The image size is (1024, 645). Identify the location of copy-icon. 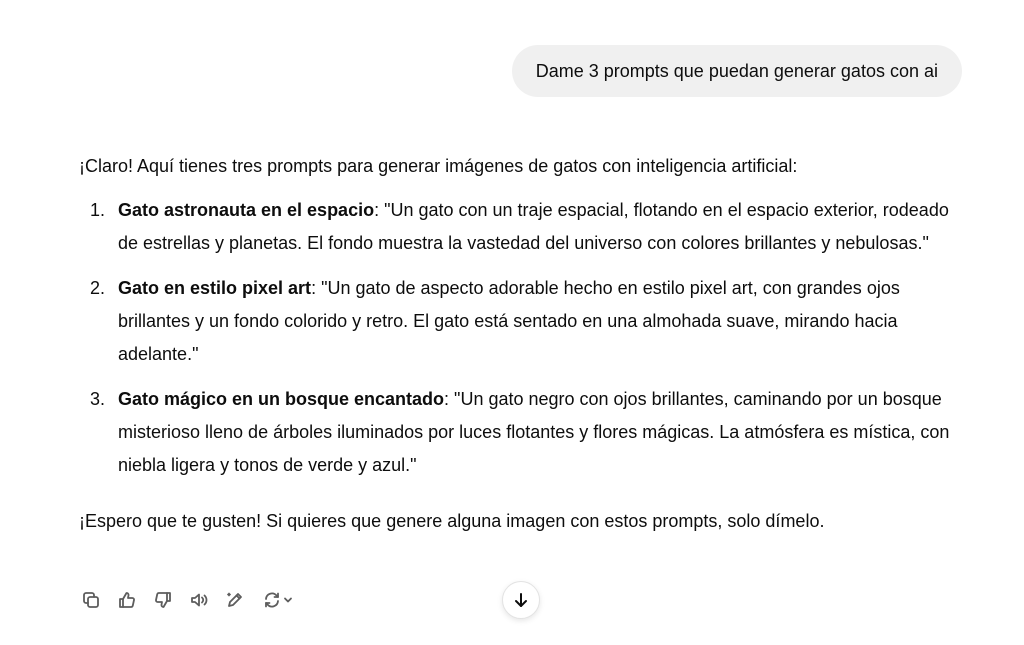
(91, 600).